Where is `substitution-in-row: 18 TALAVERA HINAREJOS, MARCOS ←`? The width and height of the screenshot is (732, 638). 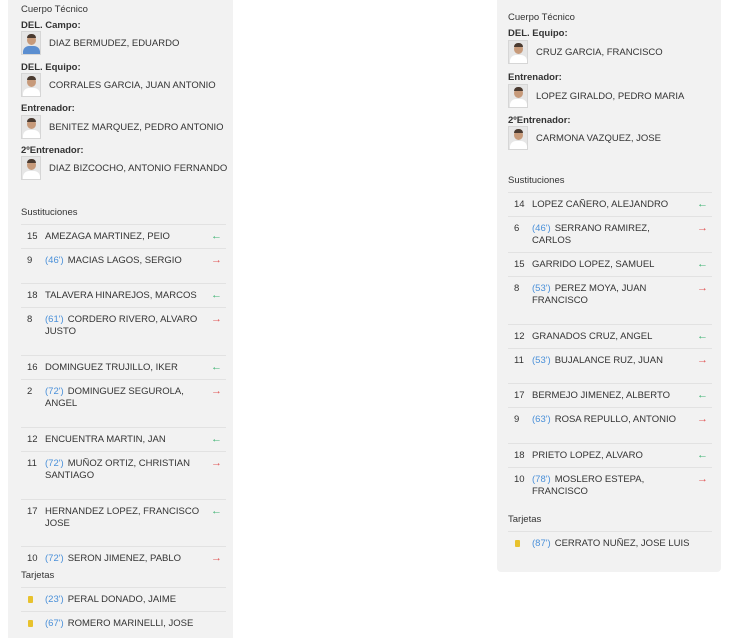
substitution-in-row: 18 TALAVERA HINAREJOS, MARCOS ← is located at coordinates (123, 295).